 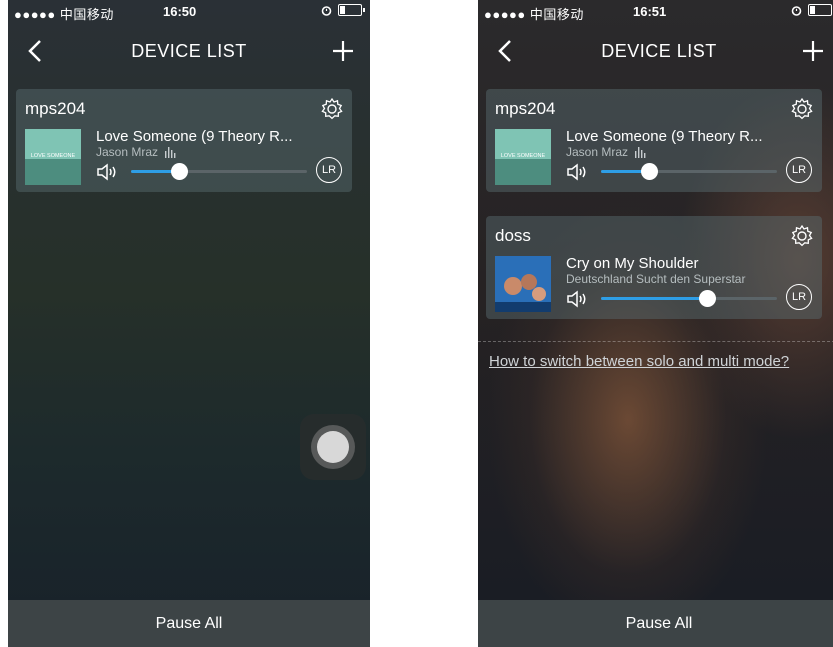 What do you see at coordinates (523, 284) in the screenshot?
I see `album-cover` at bounding box center [523, 284].